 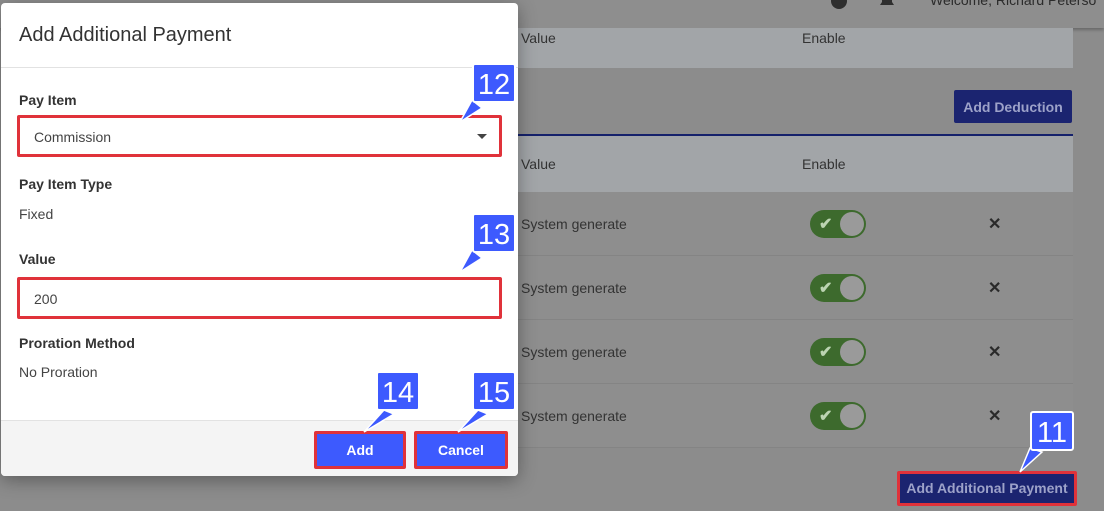 What do you see at coordinates (1052, 431) in the screenshot?
I see `callout-11: 11` at bounding box center [1052, 431].